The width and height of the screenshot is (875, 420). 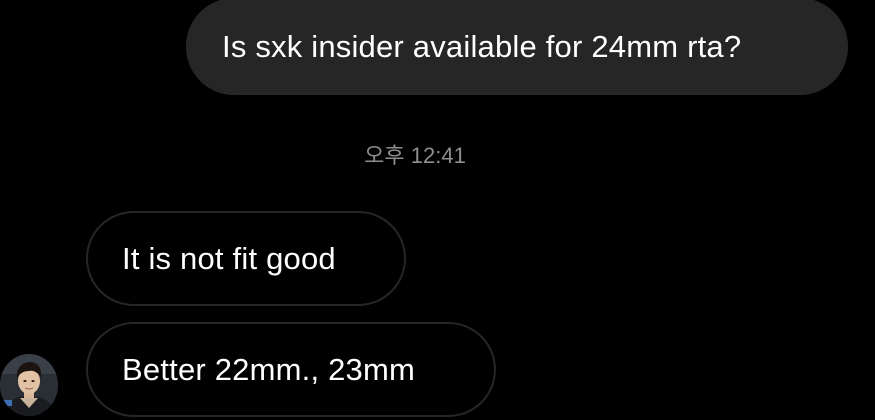 I want to click on received-message-bubble: It is not fit good, so click(x=246, y=258).